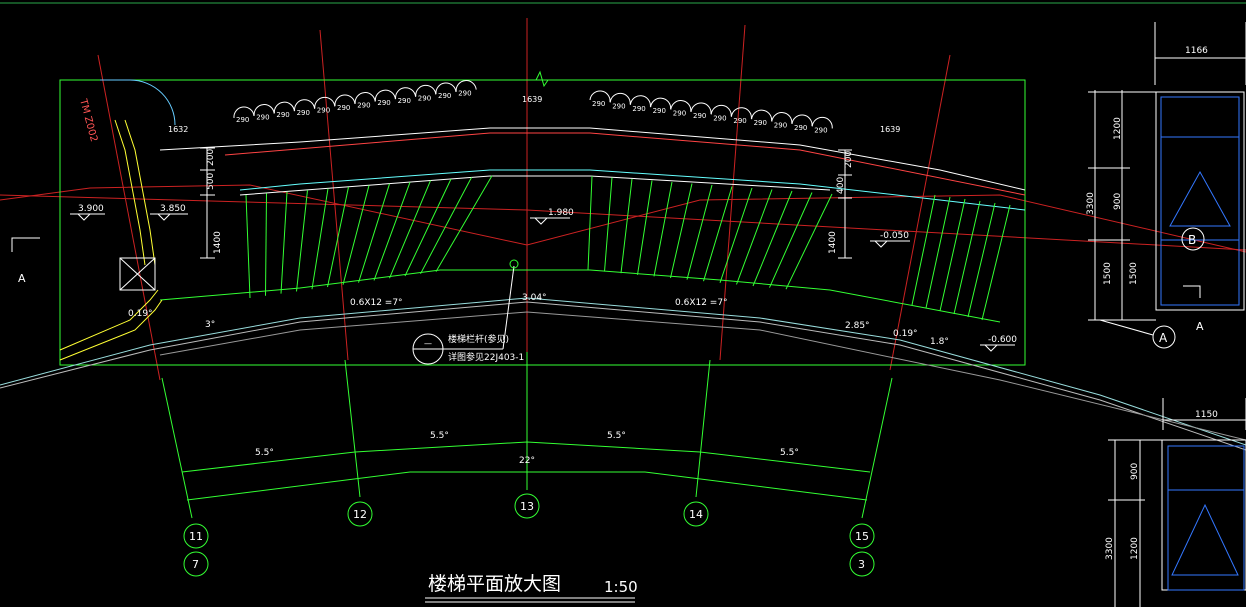 Image resolution: width=1246 pixels, height=607 pixels. I want to click on title-underline, so click(530, 600).